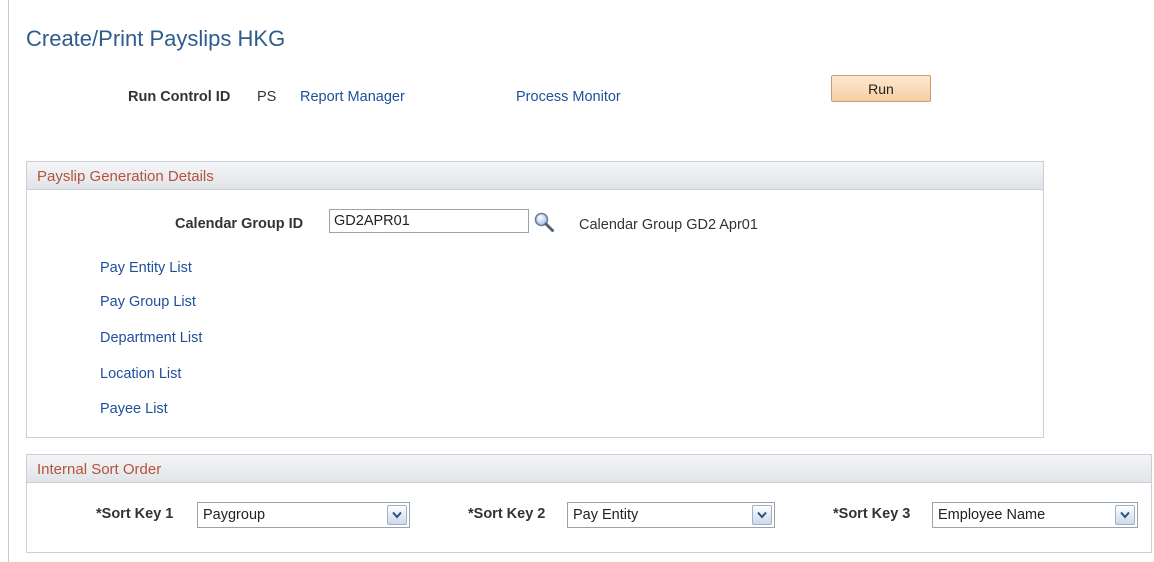 This screenshot has width=1154, height=562. What do you see at coordinates (146, 268) in the screenshot?
I see `pay-entity-list-link: Pay Entity List` at bounding box center [146, 268].